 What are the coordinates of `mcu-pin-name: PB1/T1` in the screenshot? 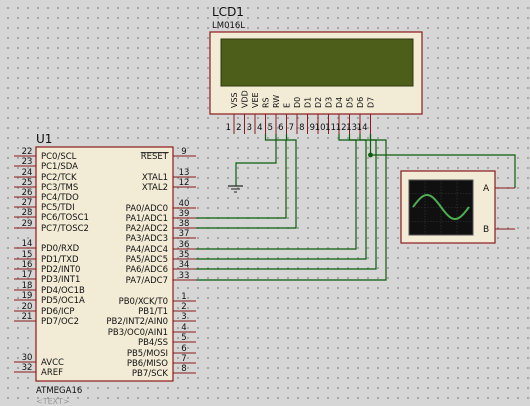 It's located at (153, 312).